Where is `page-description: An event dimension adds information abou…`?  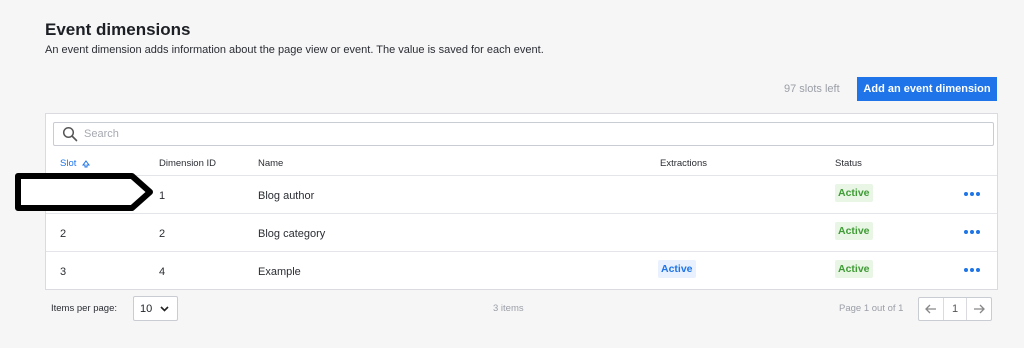
page-description: An event dimension adds information abou… is located at coordinates (294, 50).